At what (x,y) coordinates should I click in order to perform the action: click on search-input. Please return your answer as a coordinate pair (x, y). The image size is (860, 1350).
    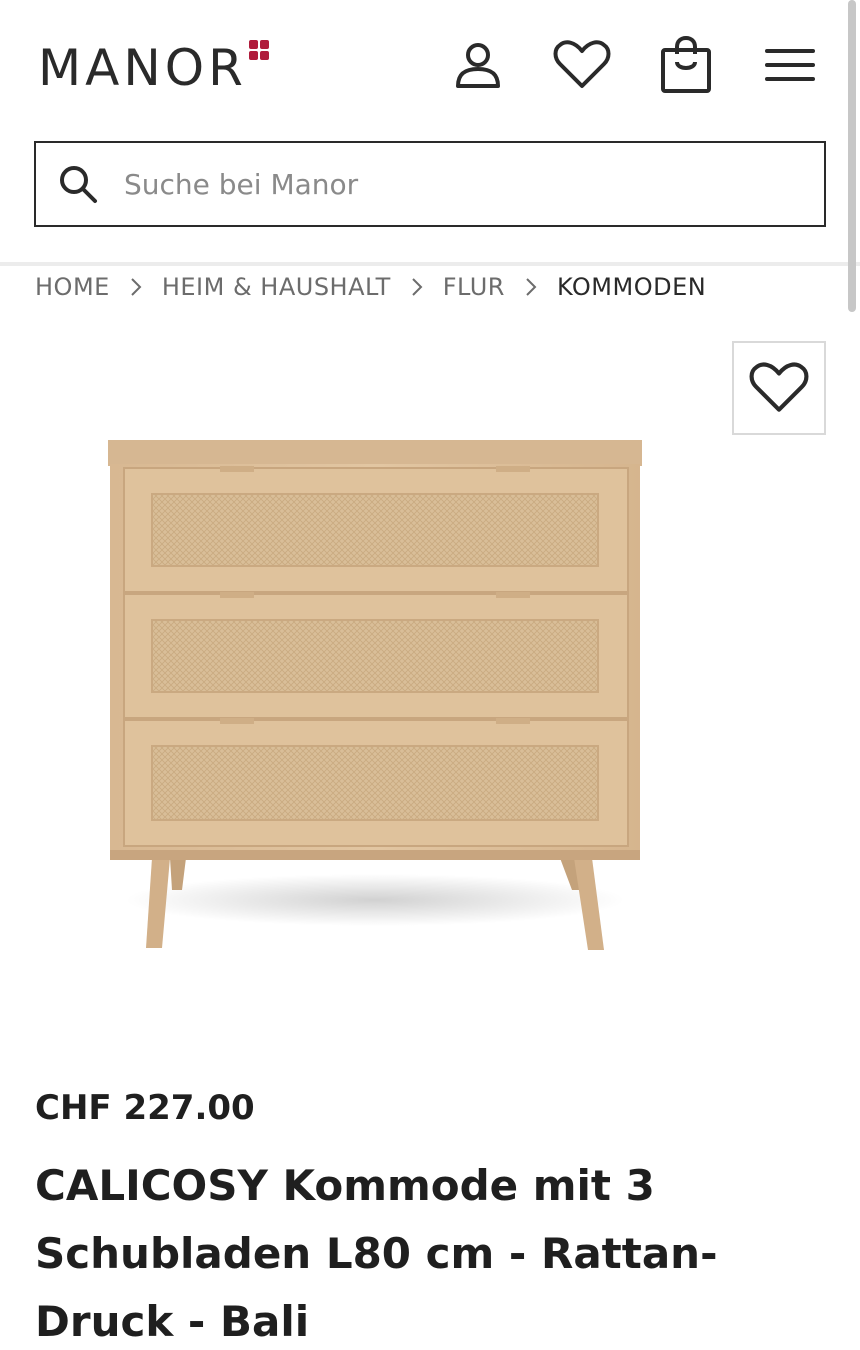
    Looking at the image, I should click on (444, 184).